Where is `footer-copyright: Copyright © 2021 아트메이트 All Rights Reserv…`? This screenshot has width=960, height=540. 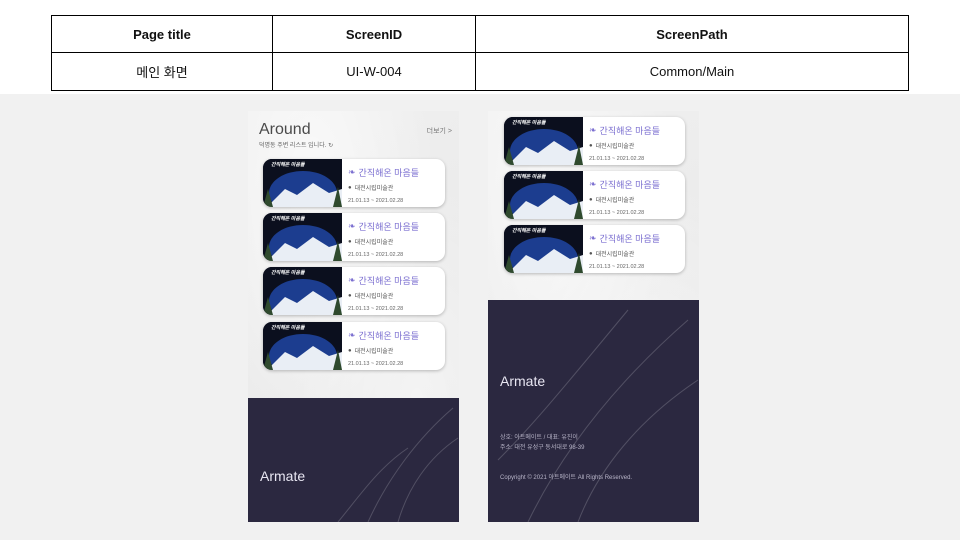 footer-copyright: Copyright © 2021 아트메이트 All Rights Reserv… is located at coordinates (566, 478).